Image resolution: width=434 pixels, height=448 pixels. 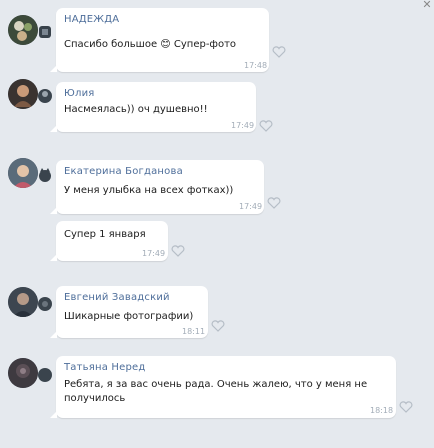 I want to click on message-text: Шикарные фотографии), so click(x=129, y=316).